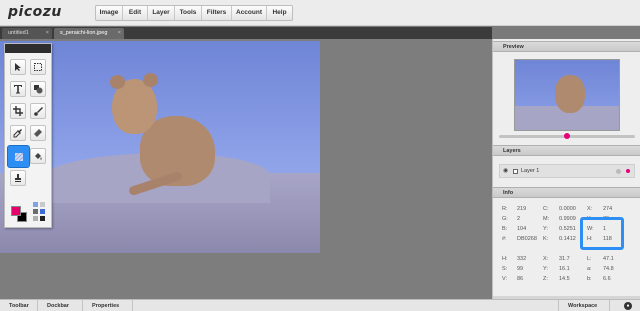 This screenshot has height=311, width=640. Describe the element at coordinates (546, 239) in the screenshot. I see `info-k-label: K:` at that location.